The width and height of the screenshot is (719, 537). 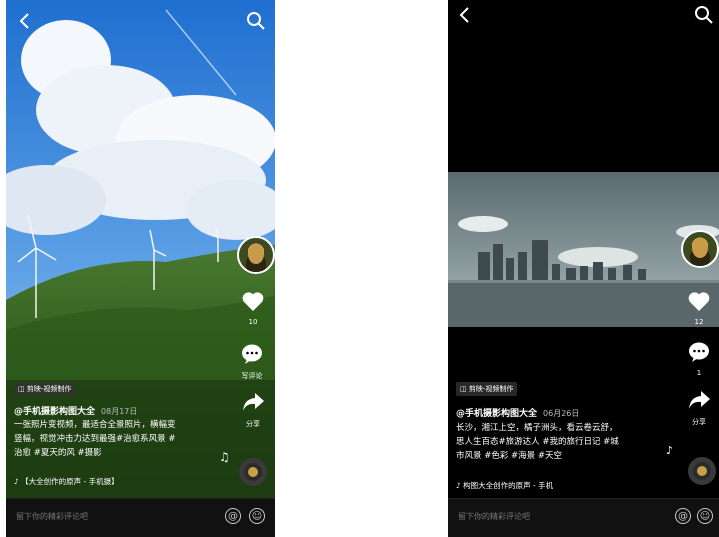 I want to click on description-line: 竖幅，视觉冲击力达到最强#治愈系风景 #, so click(x=95, y=439).